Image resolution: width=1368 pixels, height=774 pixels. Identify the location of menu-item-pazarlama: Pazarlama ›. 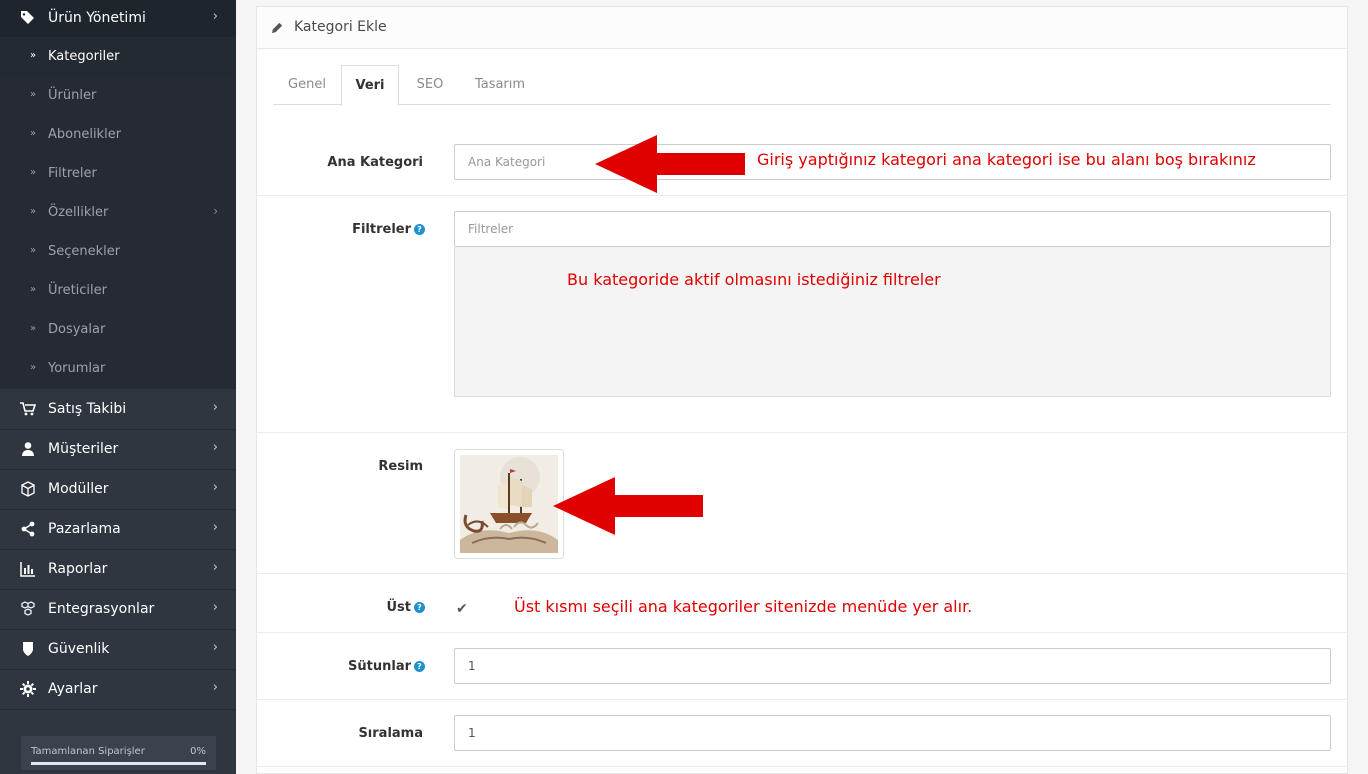
(118, 530).